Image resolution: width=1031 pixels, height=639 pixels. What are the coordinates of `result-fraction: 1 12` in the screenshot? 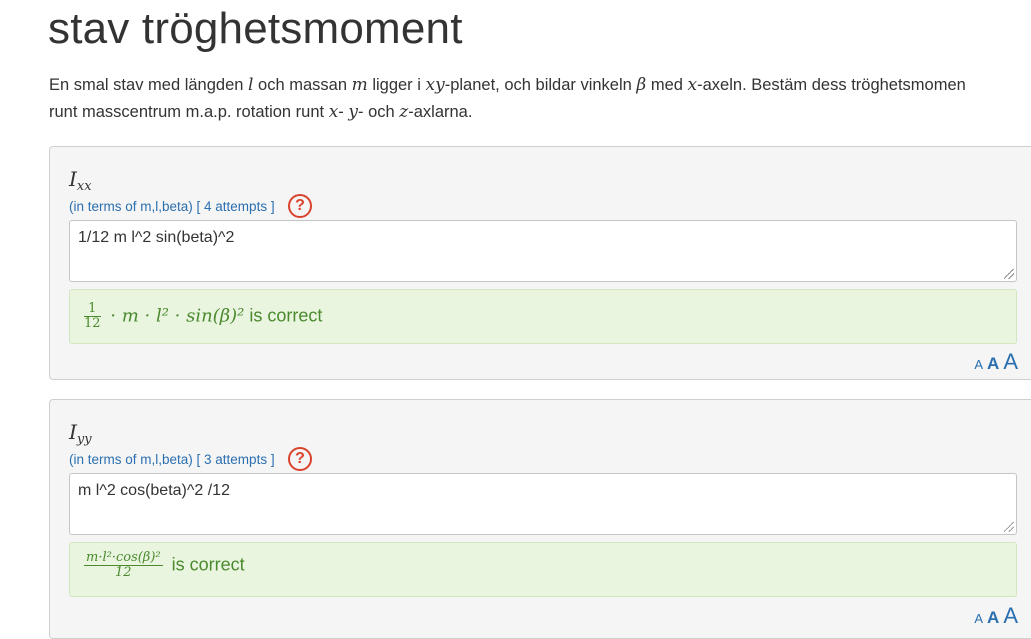 It's located at (92, 316).